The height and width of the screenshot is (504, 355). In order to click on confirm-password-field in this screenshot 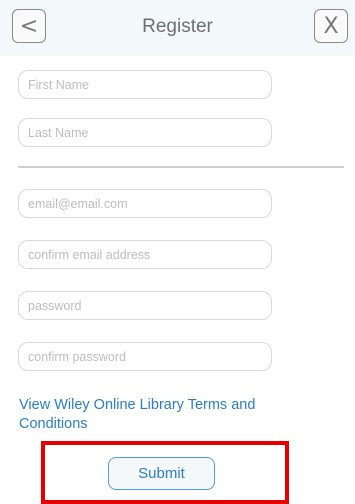, I will do `click(145, 356)`.